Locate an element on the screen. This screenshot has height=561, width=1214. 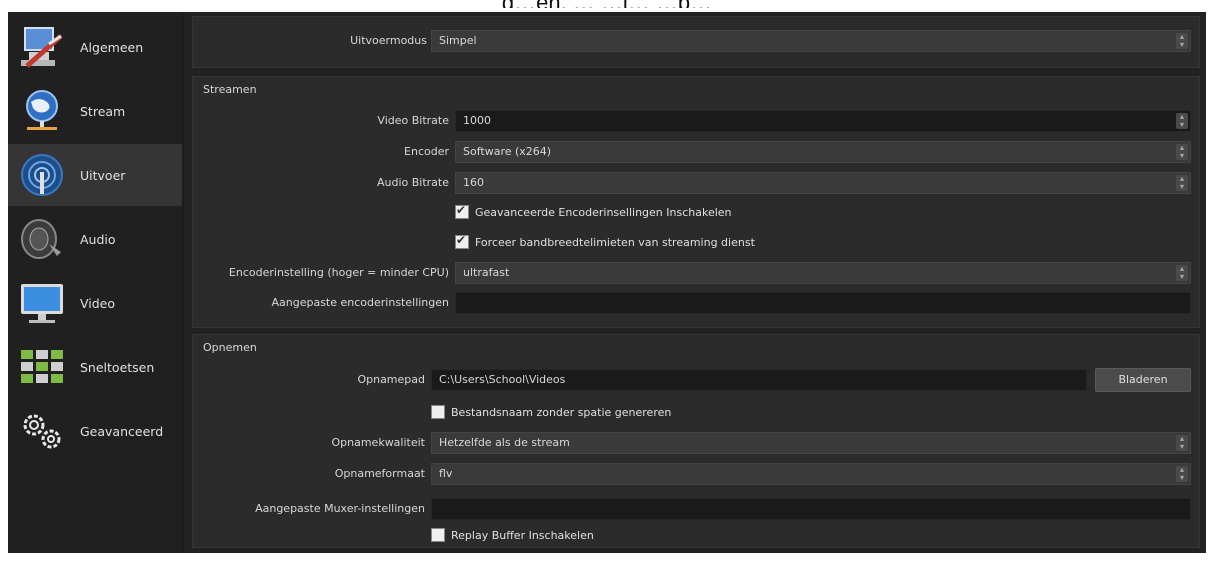
no-space-filename-checkbox: Bestandsnaam zonder spatie genereren is located at coordinates (551, 412).